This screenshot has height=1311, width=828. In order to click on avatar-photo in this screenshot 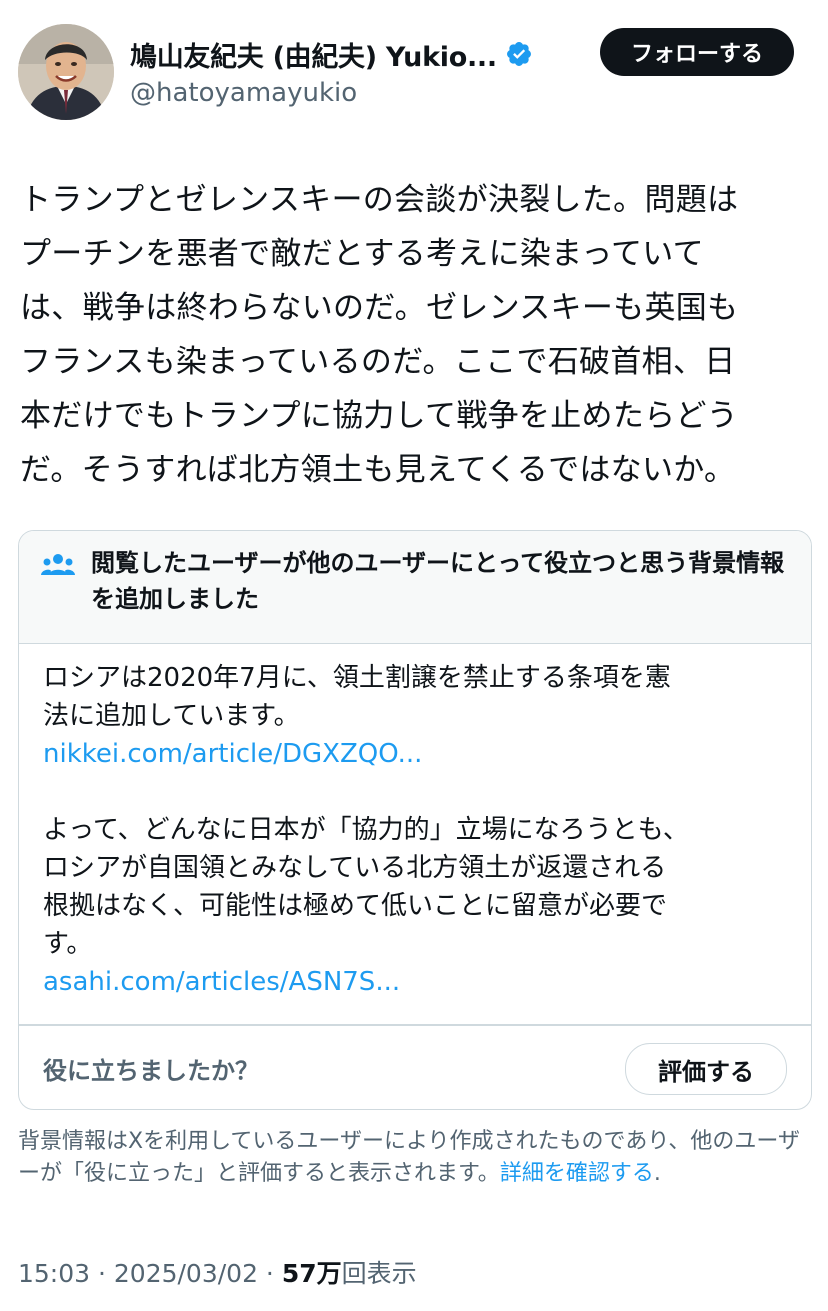, I will do `click(66, 72)`.